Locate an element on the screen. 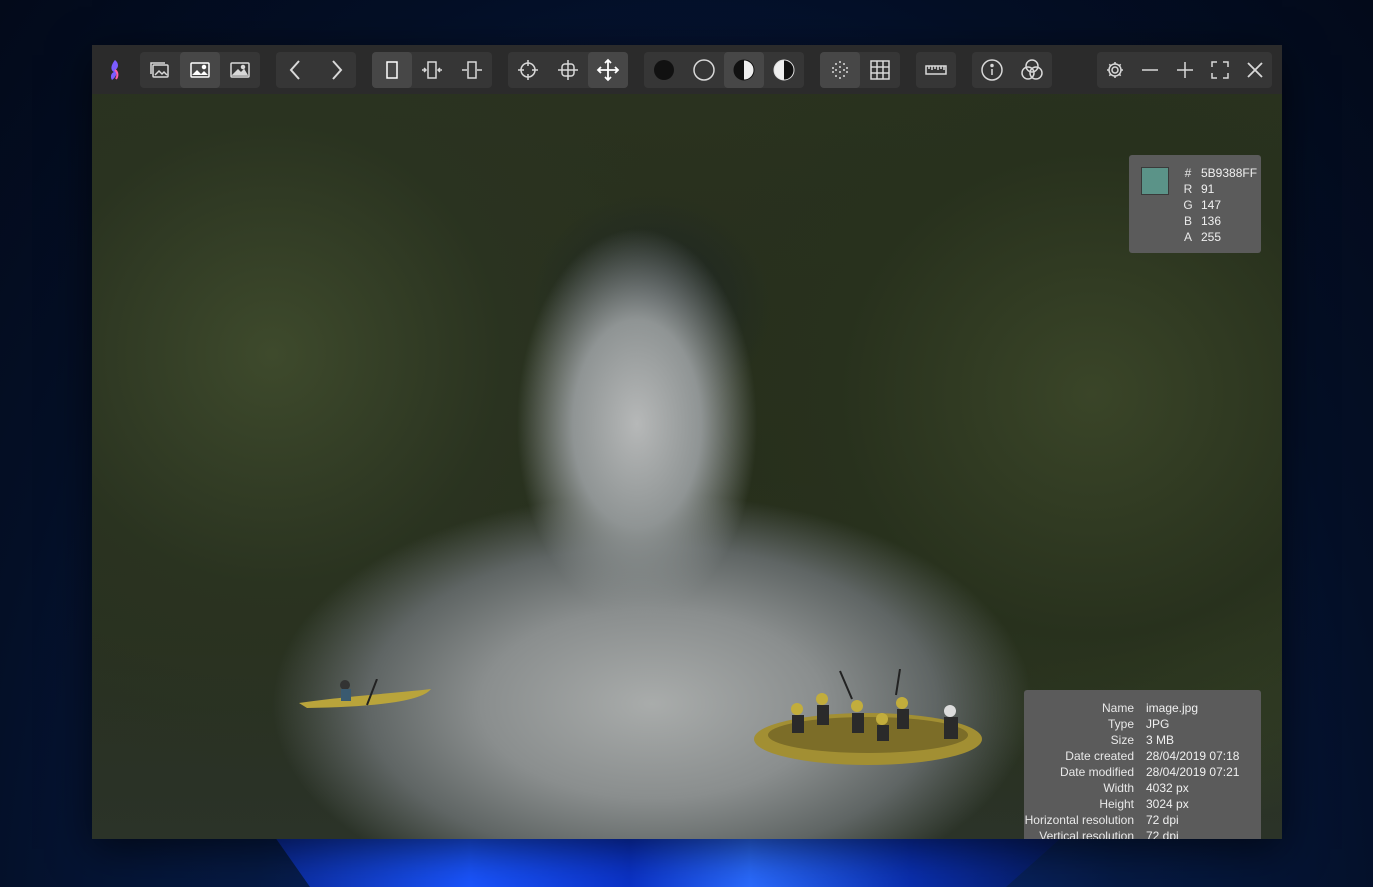  ruler-icon is located at coordinates (936, 70).